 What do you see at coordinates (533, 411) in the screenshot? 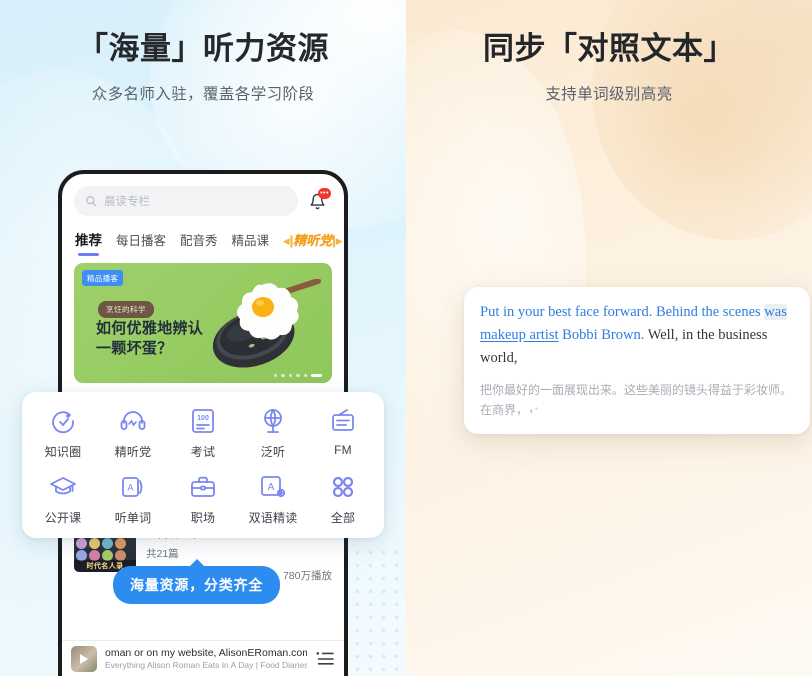
I see `speaker-icon: ◖⁺` at bounding box center [533, 411].